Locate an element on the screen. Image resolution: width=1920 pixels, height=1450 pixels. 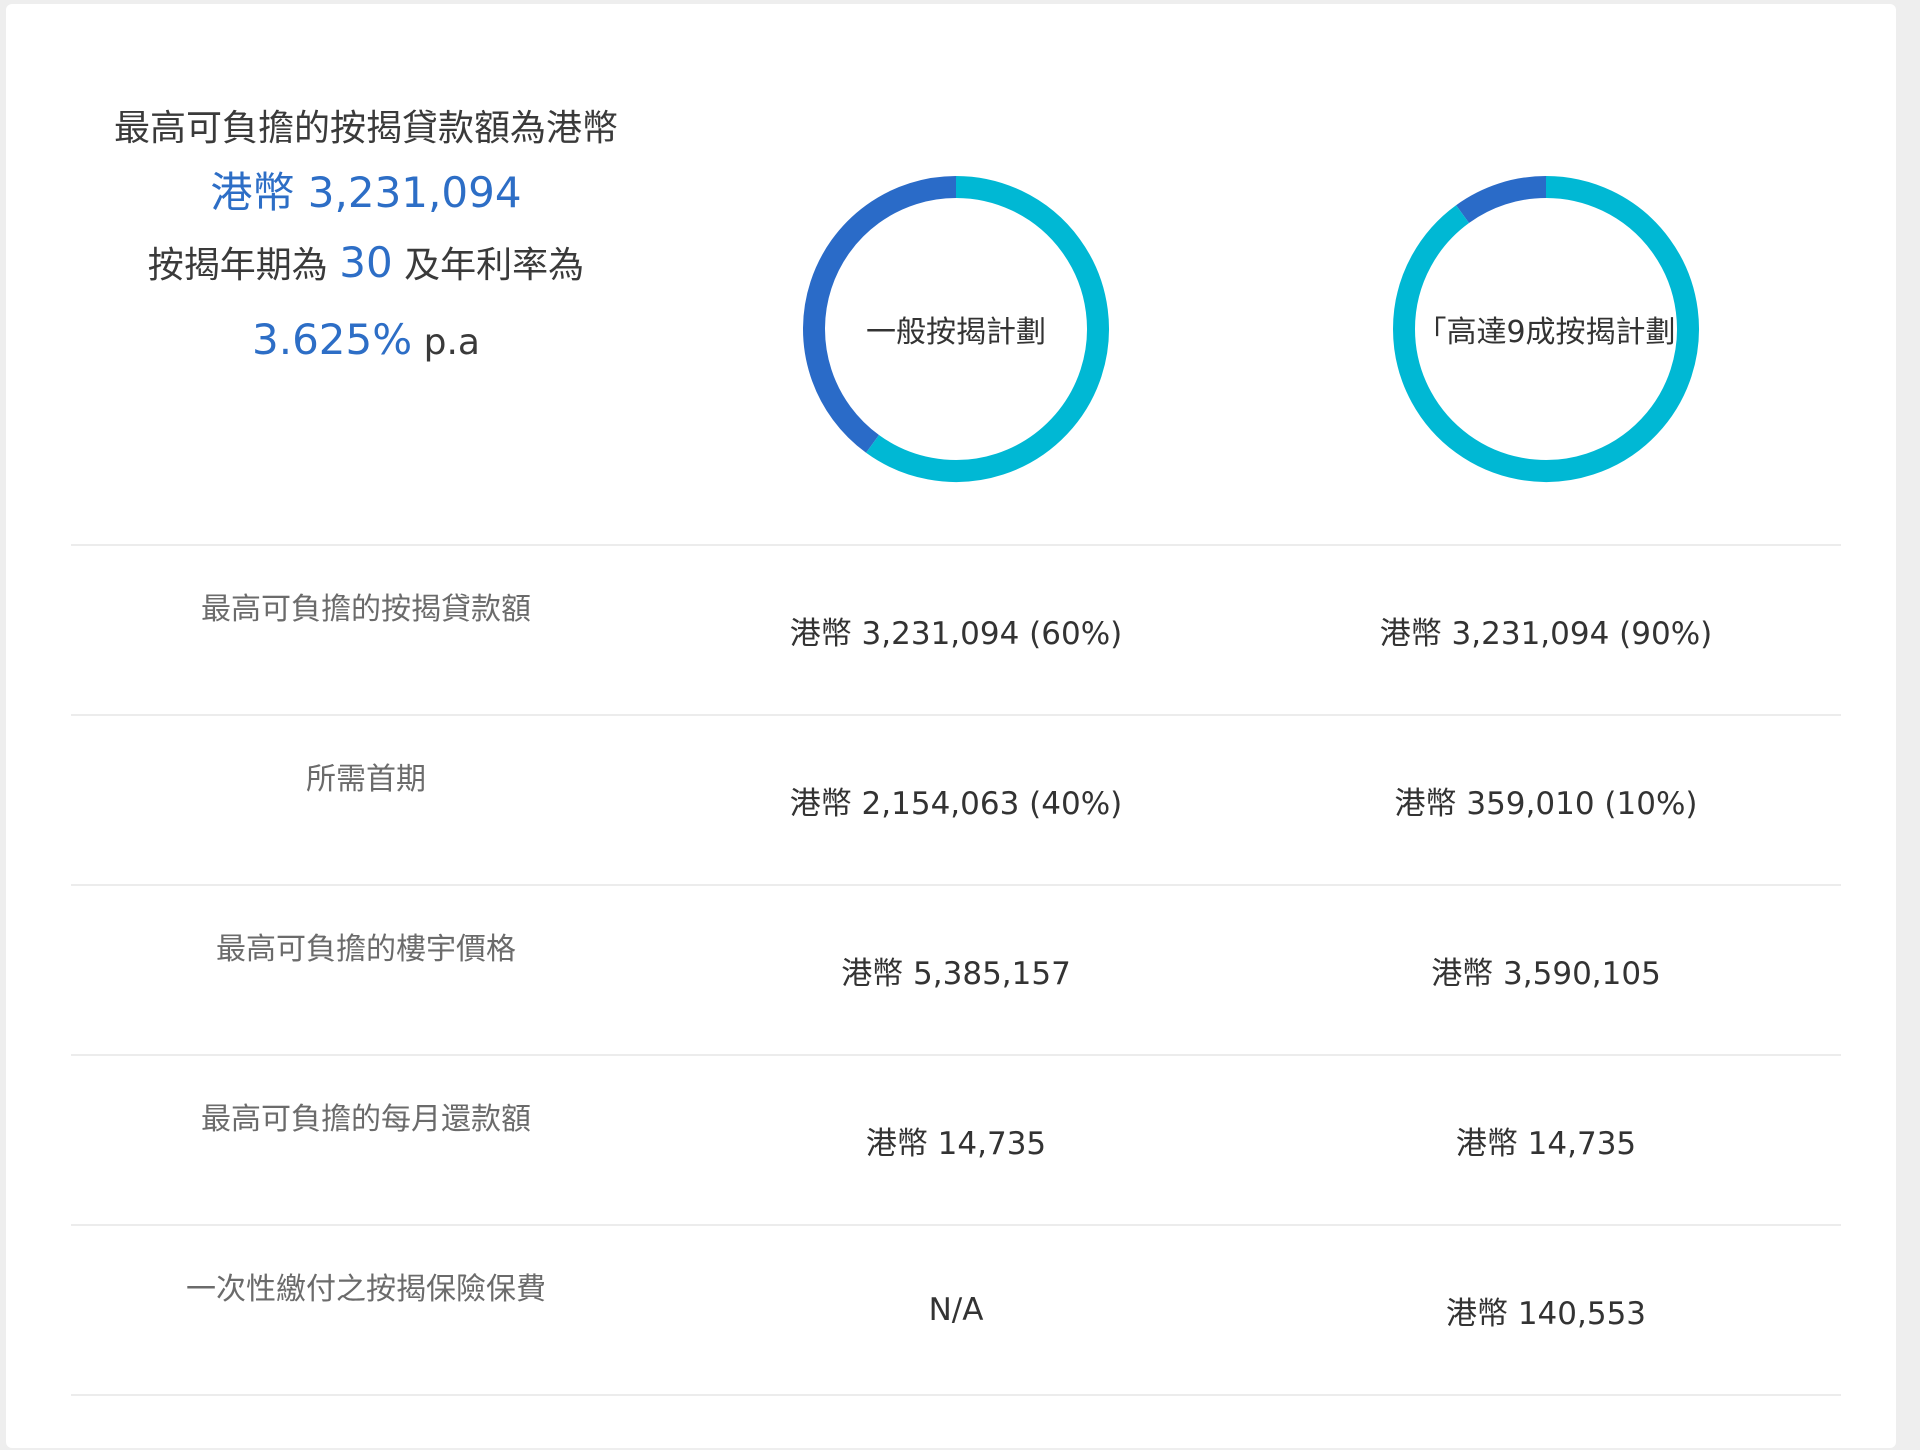
donut-chart-90pct: 「高達9成按揭計劃 is located at coordinates (1546, 329).